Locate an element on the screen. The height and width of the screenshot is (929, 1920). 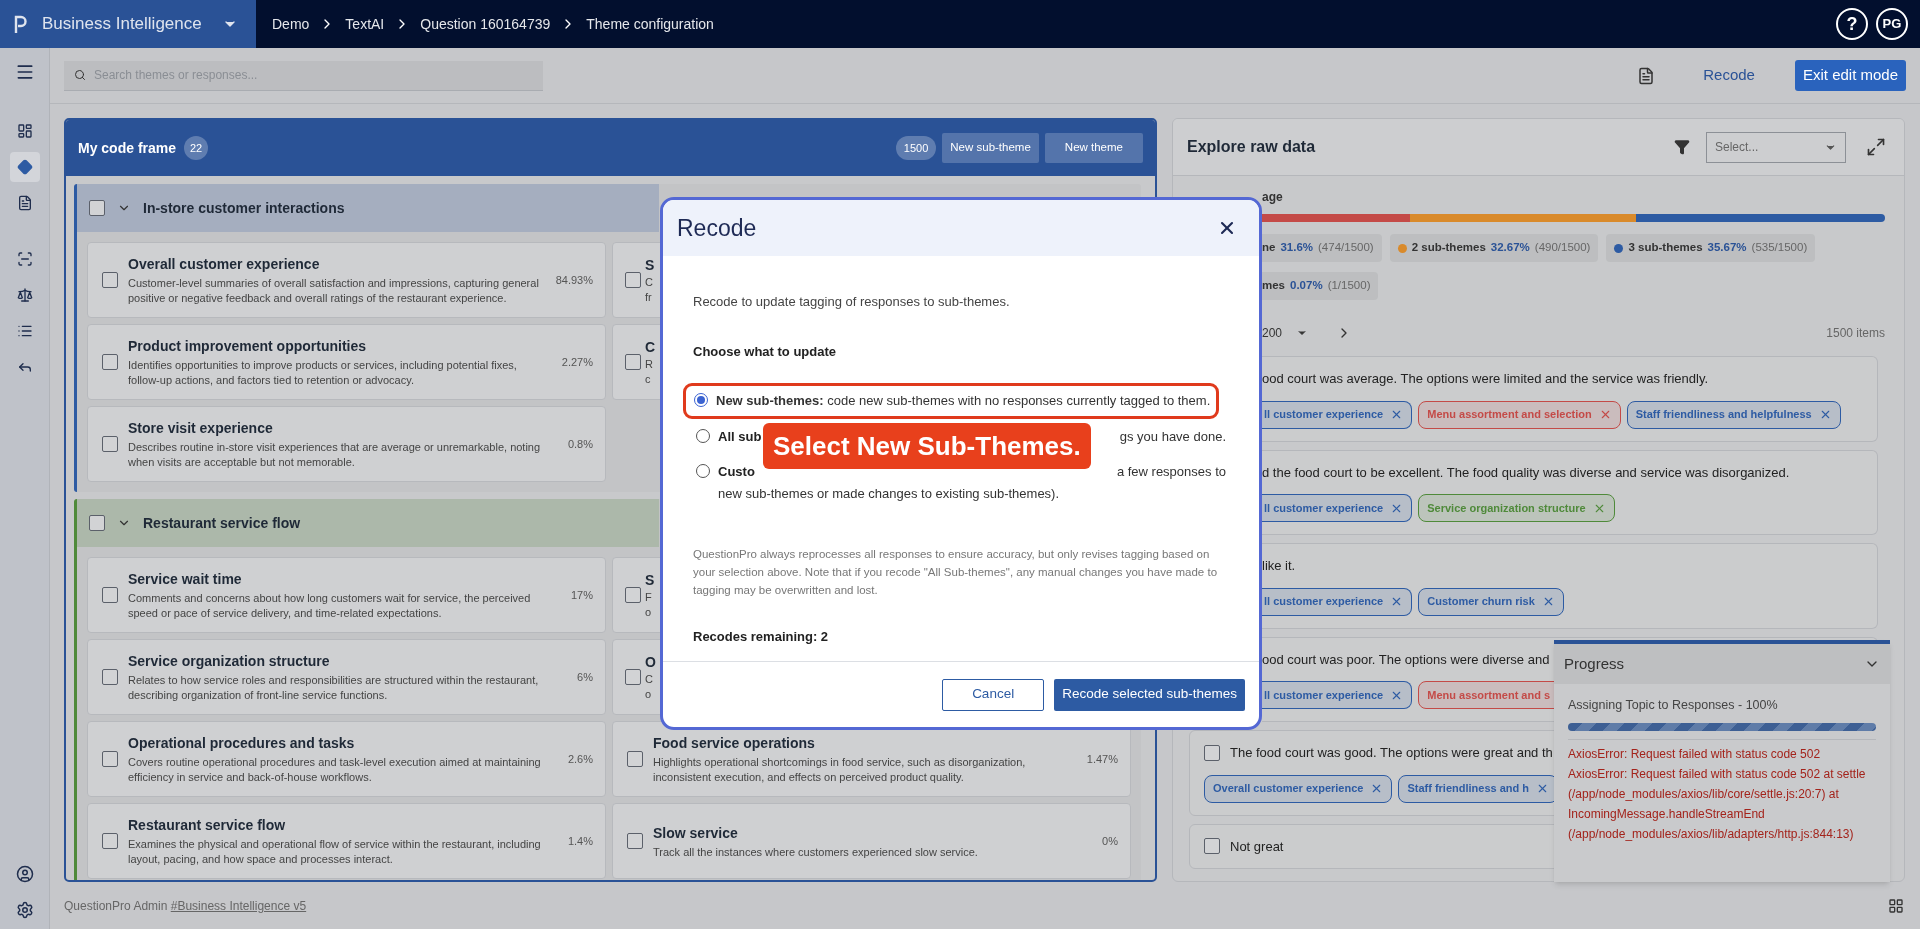
option-label: All sub is located at coordinates (740, 436).